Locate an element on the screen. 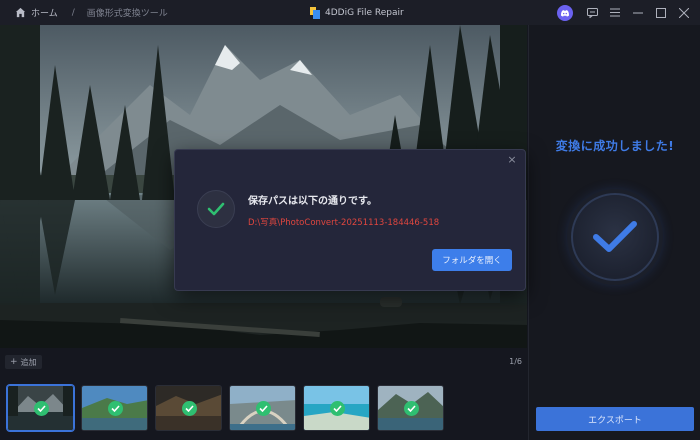 This screenshot has width=700, height=440. dialog-heading: 保存パスは以下の通りです。 is located at coordinates (312, 201).